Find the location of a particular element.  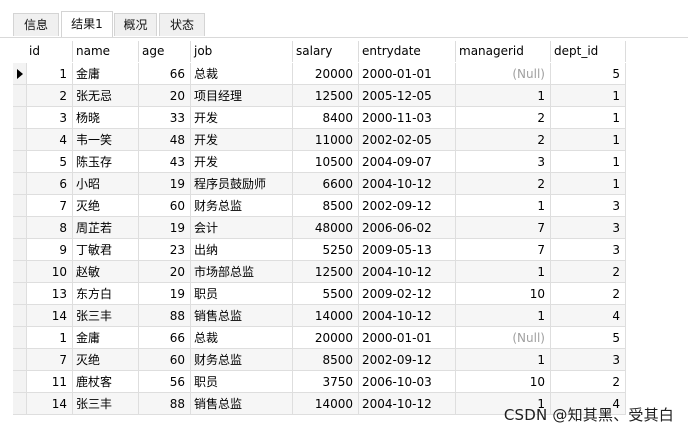

cell-age: 23 is located at coordinates (165, 250).